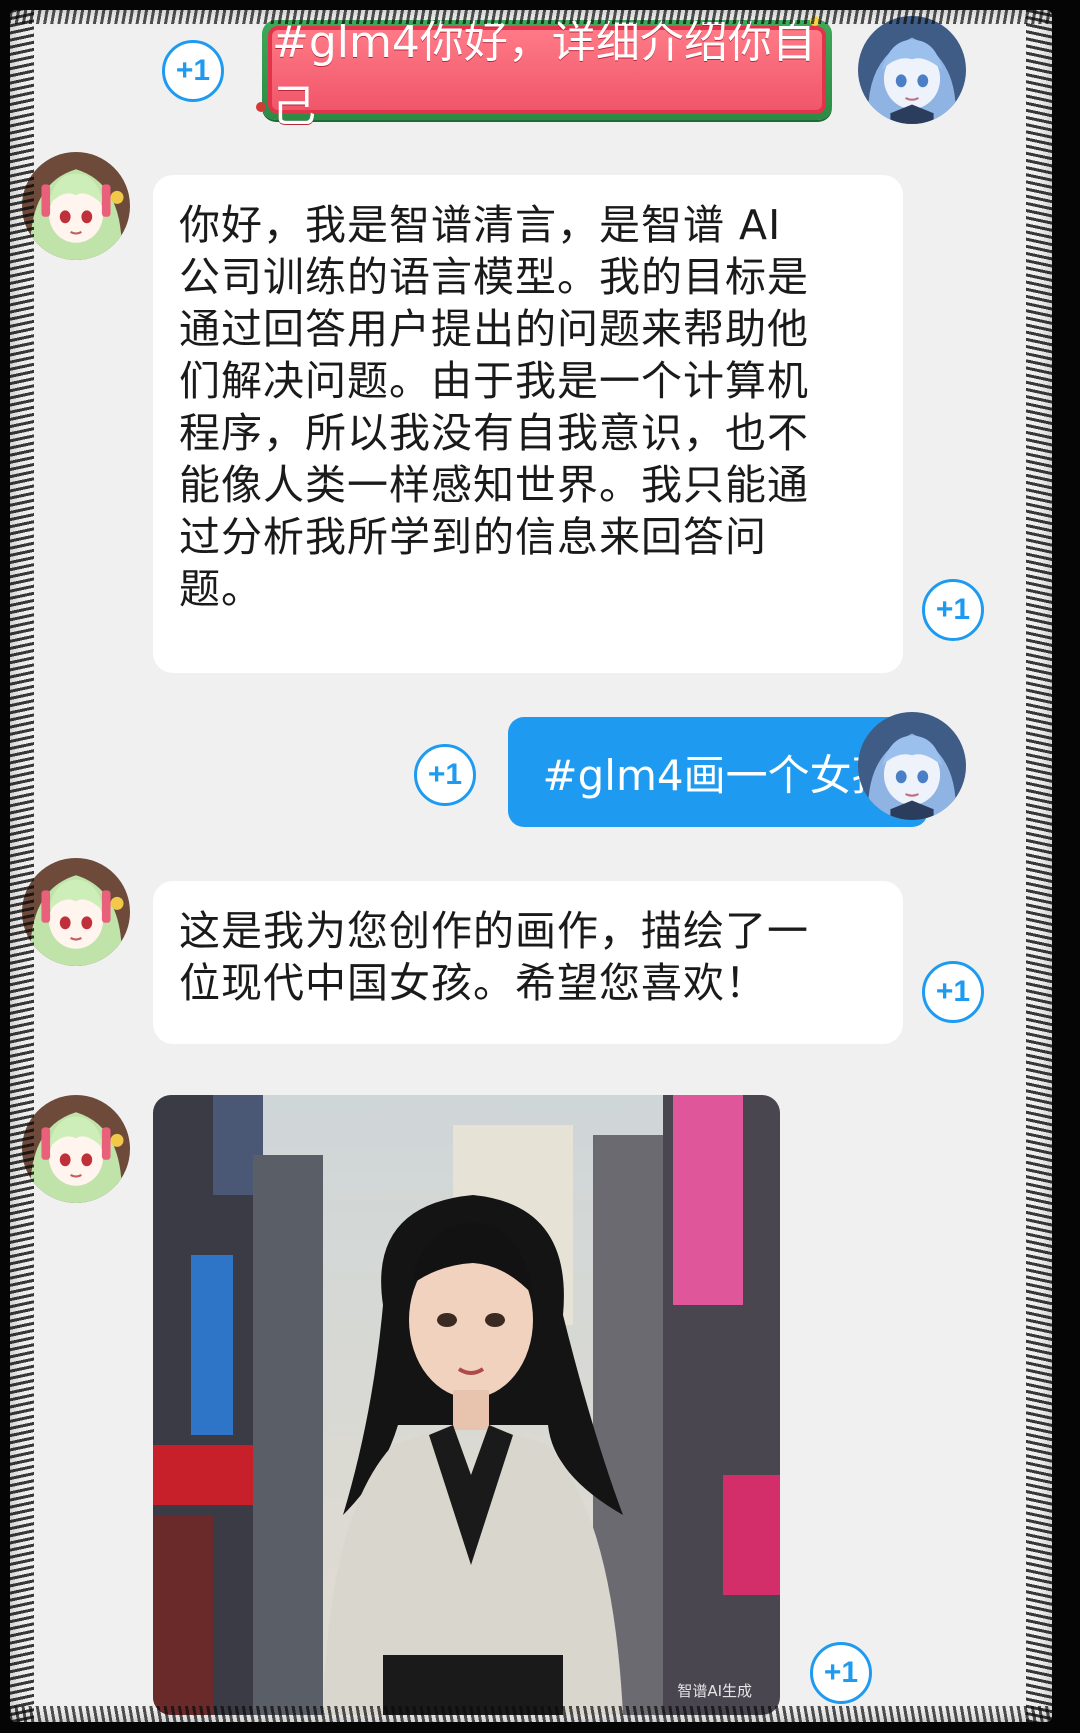  Describe the element at coordinates (547, 74) in the screenshot. I see `user-message-text: #glm4你好，详细介绍你自己` at that location.